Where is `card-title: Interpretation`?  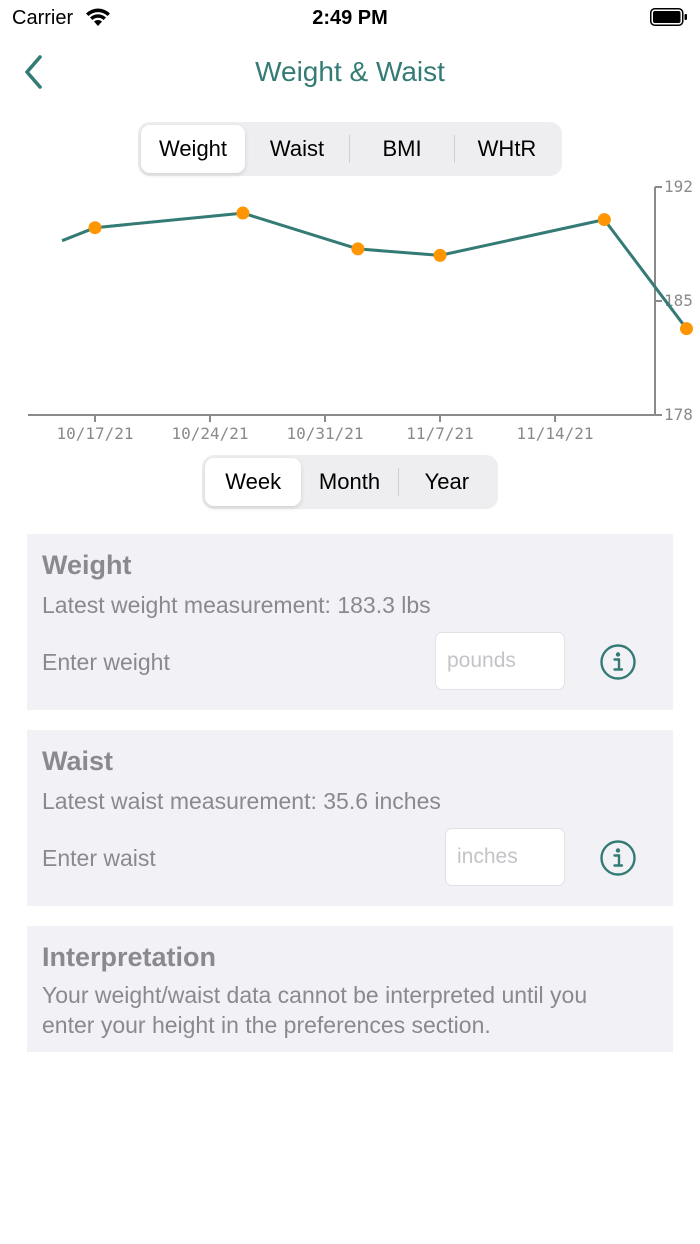
card-title: Interpretation is located at coordinates (129, 957).